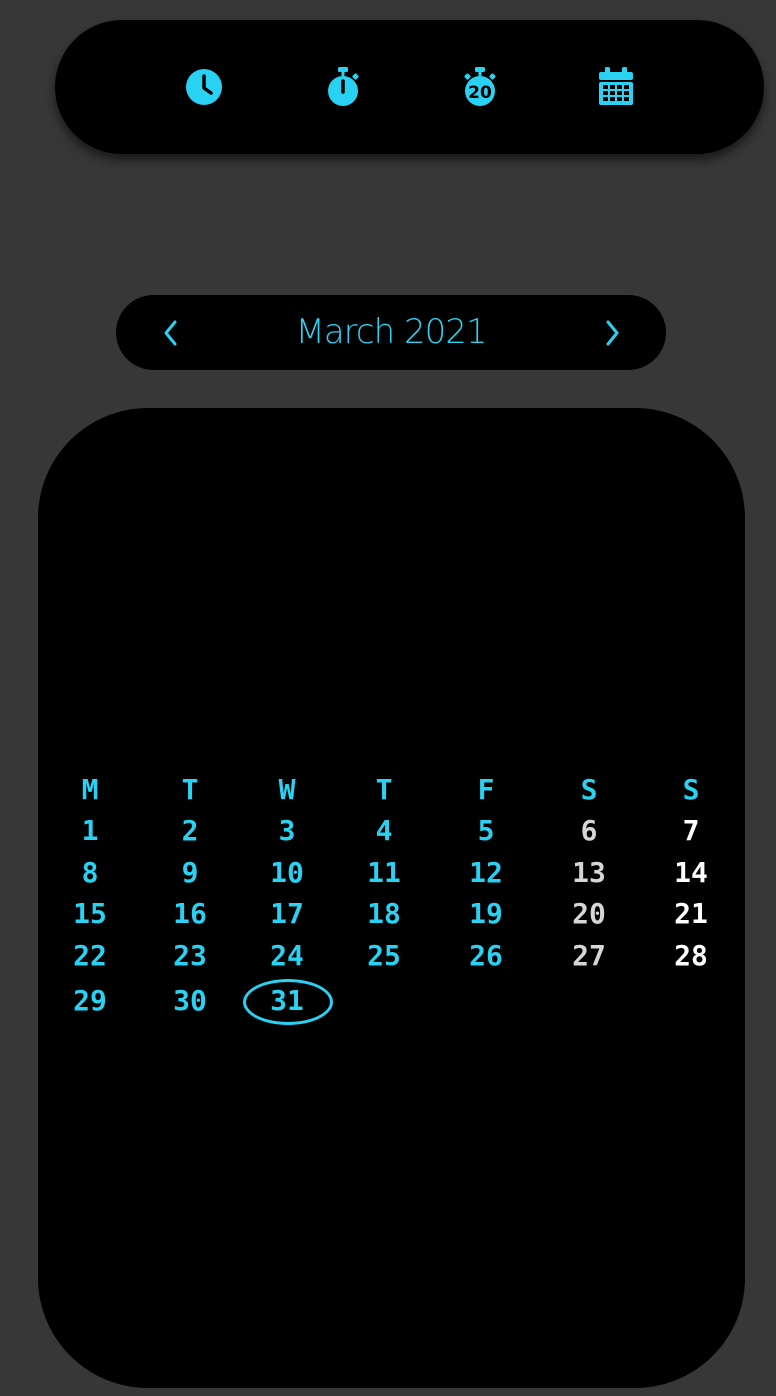 The height and width of the screenshot is (1396, 776). Describe the element at coordinates (691, 873) in the screenshot. I see `calendar-day: 14` at that location.